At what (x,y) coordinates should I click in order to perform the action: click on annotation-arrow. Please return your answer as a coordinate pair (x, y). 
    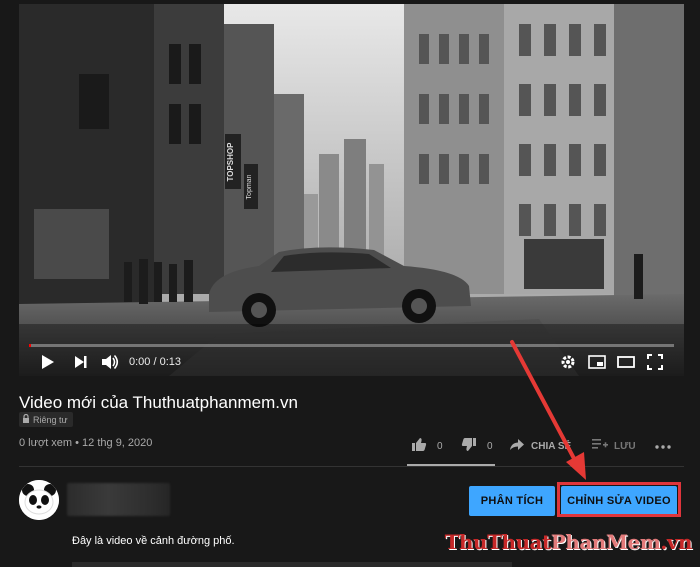
    Looking at the image, I should click on (548, 410).